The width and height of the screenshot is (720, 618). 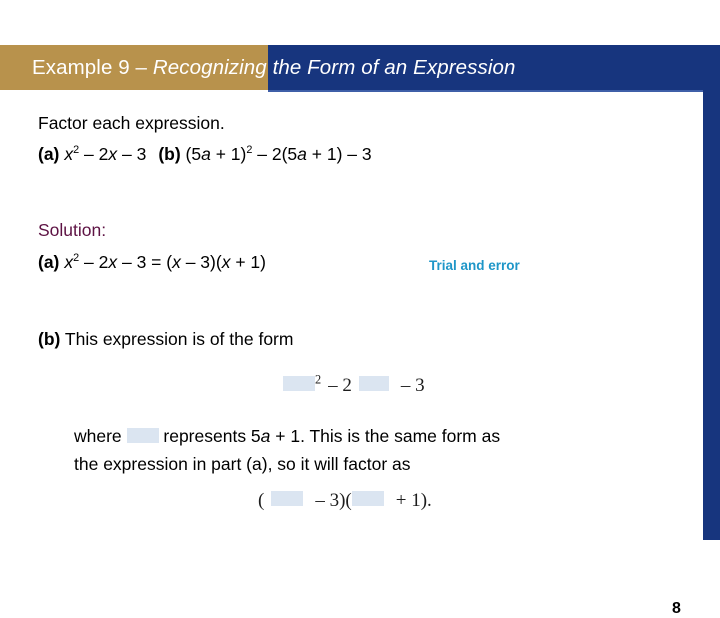 What do you see at coordinates (340, 385) in the screenshot?
I see `form-expression-mid: – 2` at bounding box center [340, 385].